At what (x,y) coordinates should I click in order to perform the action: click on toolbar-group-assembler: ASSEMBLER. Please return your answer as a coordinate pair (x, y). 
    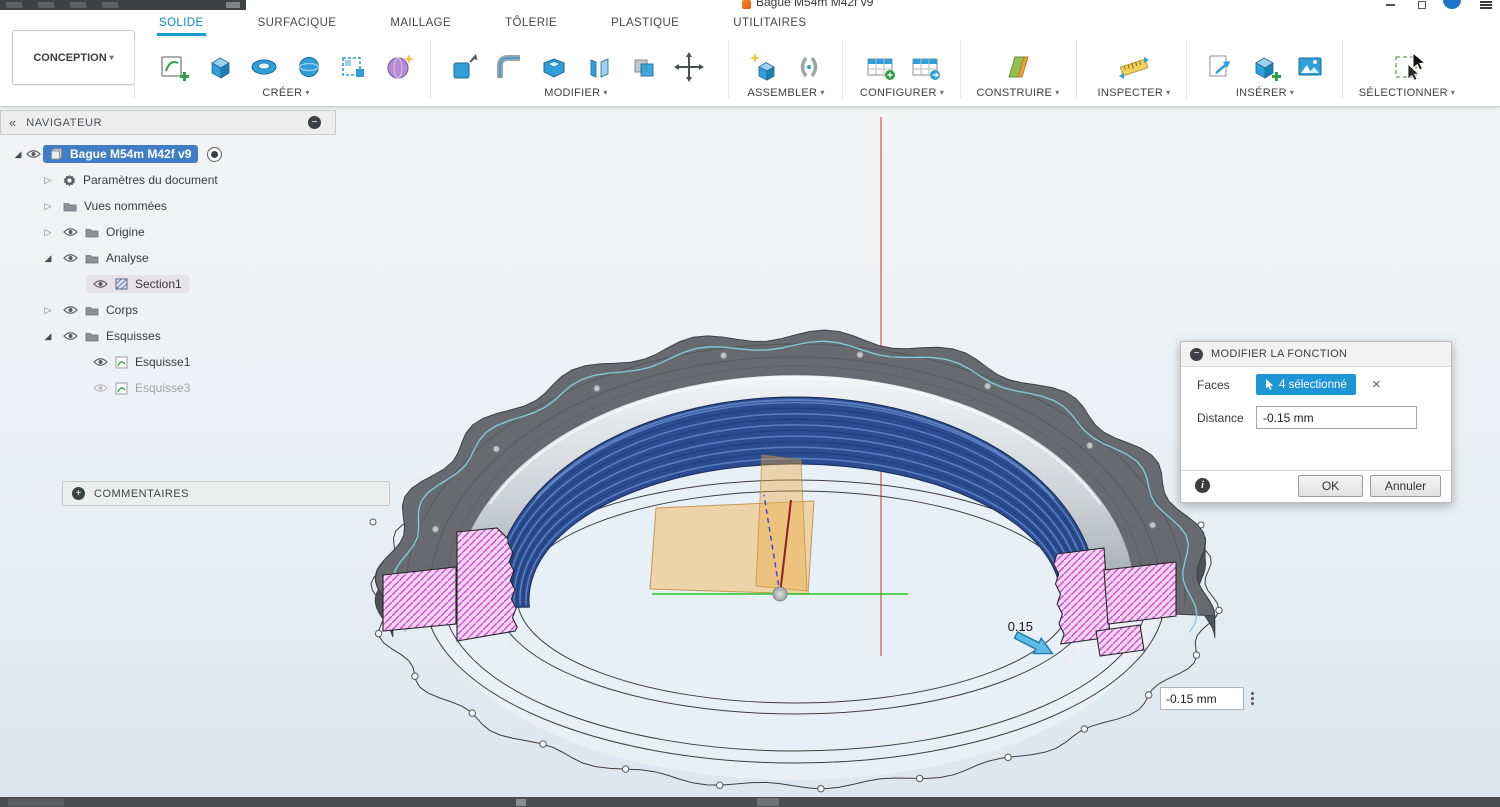
    Looking at the image, I should click on (786, 70).